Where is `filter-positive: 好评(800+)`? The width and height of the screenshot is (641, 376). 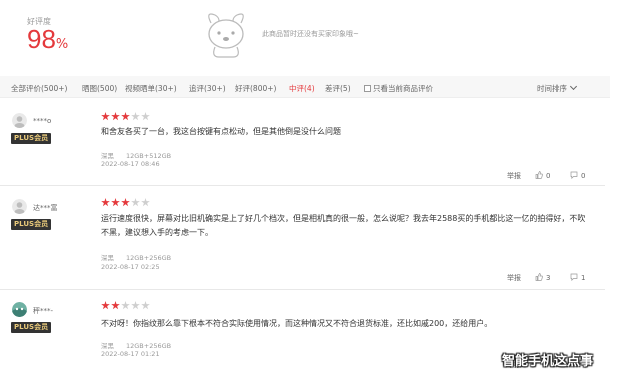 filter-positive: 好评(800+) is located at coordinates (255, 88).